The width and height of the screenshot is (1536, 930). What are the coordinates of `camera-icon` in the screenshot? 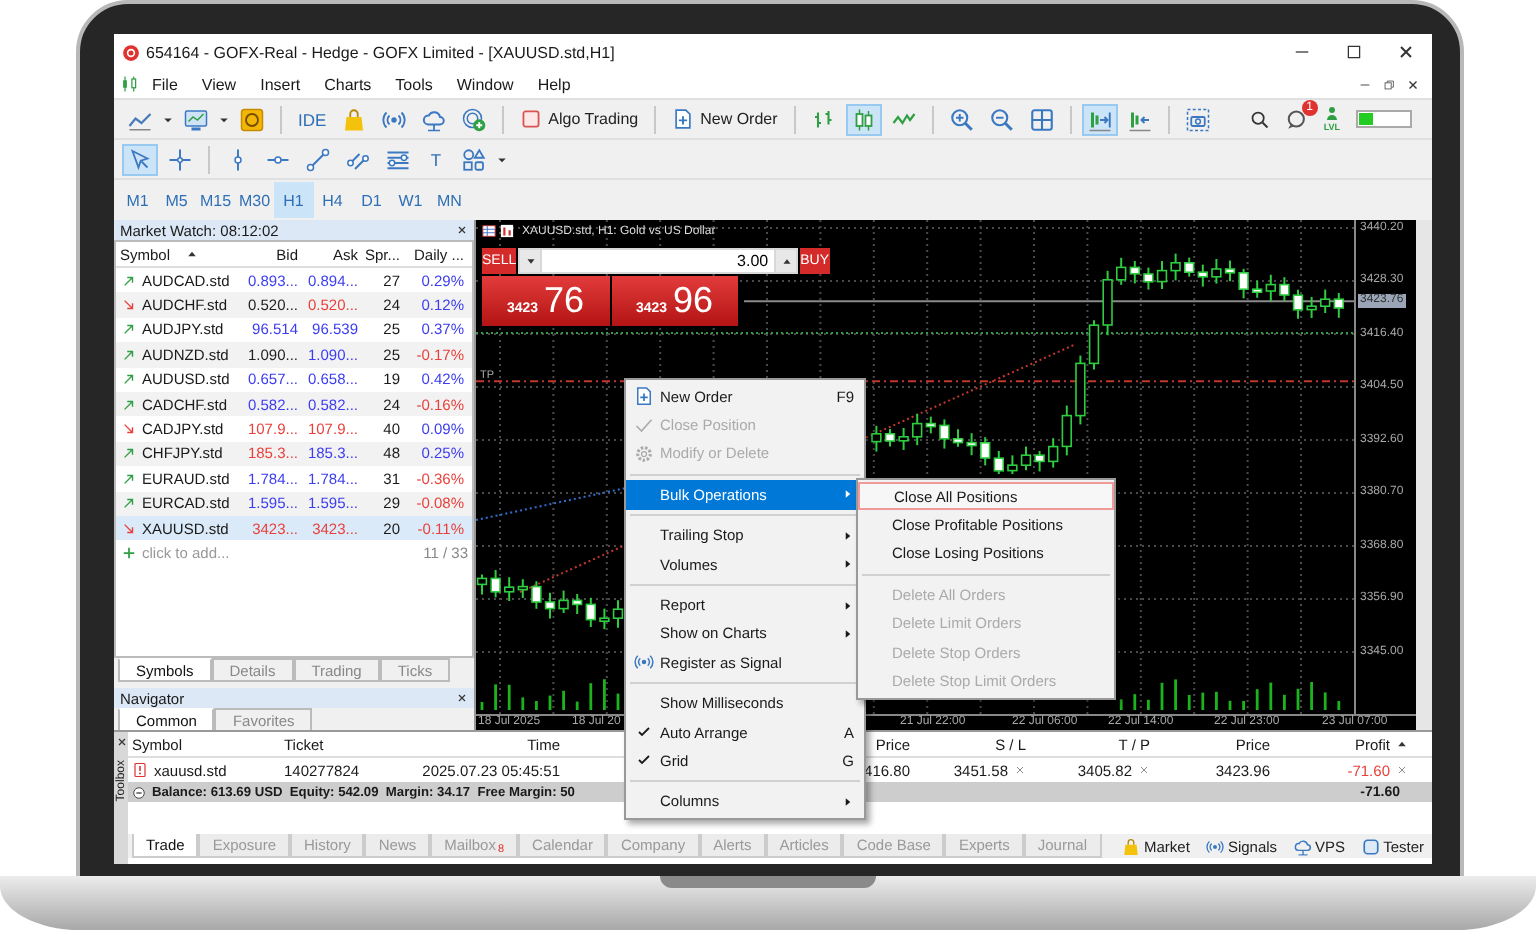 It's located at (1197, 119).